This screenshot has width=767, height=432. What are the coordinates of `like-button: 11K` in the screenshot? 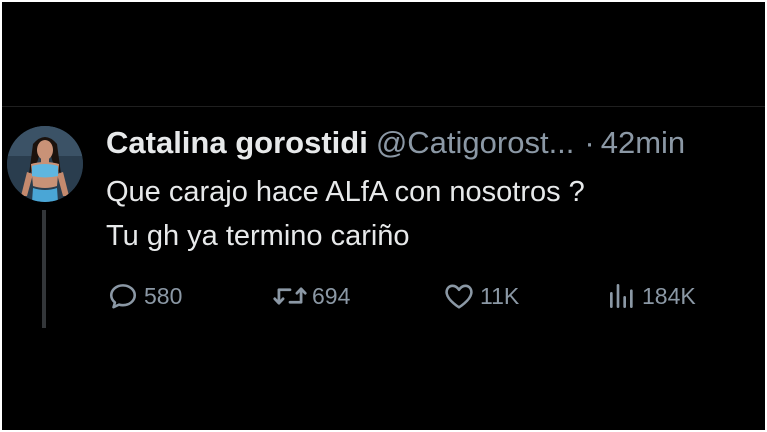 It's located at (480, 296).